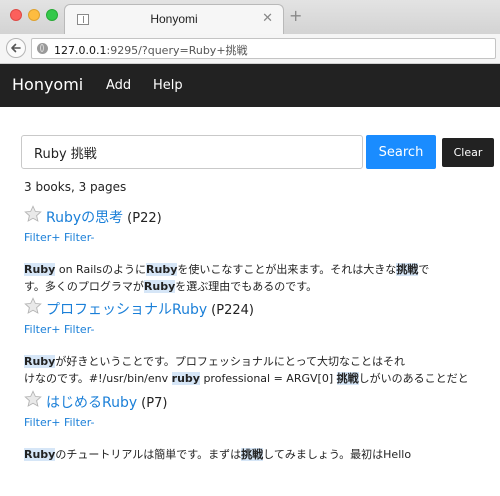 The width and height of the screenshot is (500, 496). I want to click on tab-title: Honyomi, so click(174, 19).